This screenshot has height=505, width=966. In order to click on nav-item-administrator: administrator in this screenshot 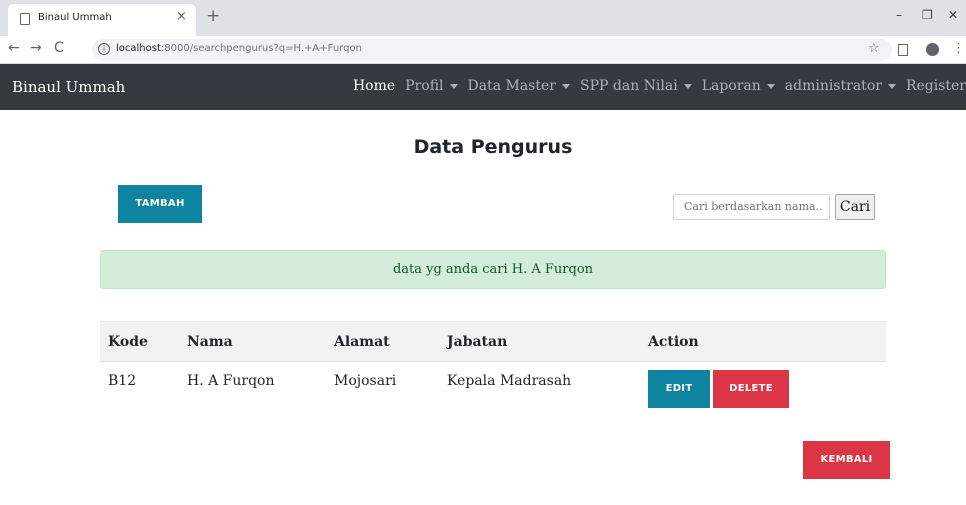, I will do `click(840, 86)`.